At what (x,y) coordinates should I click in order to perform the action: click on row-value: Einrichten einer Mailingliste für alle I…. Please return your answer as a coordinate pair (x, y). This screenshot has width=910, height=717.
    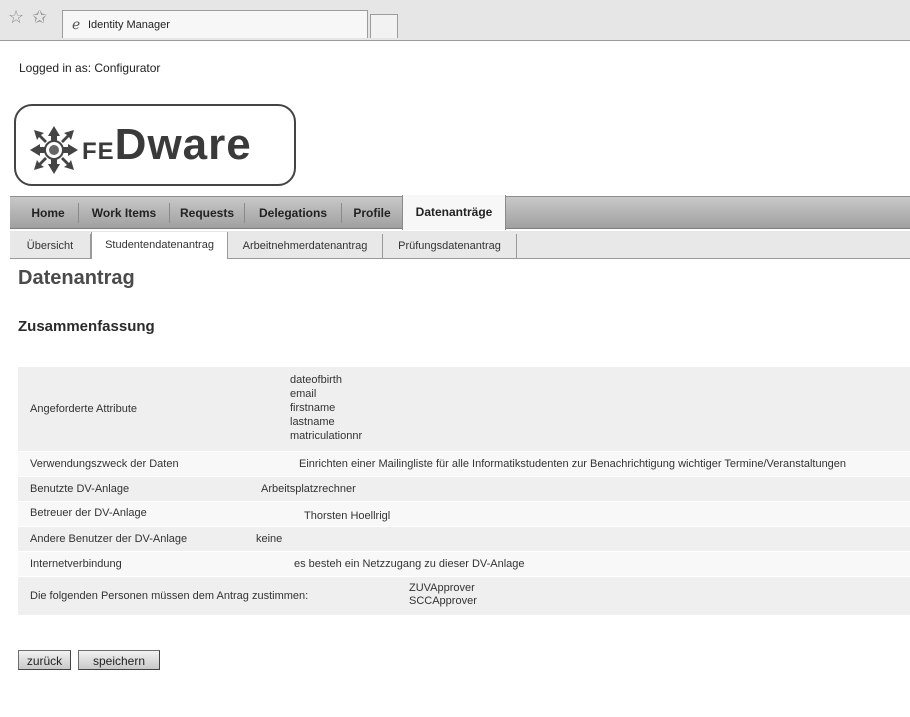
    Looking at the image, I should click on (573, 464).